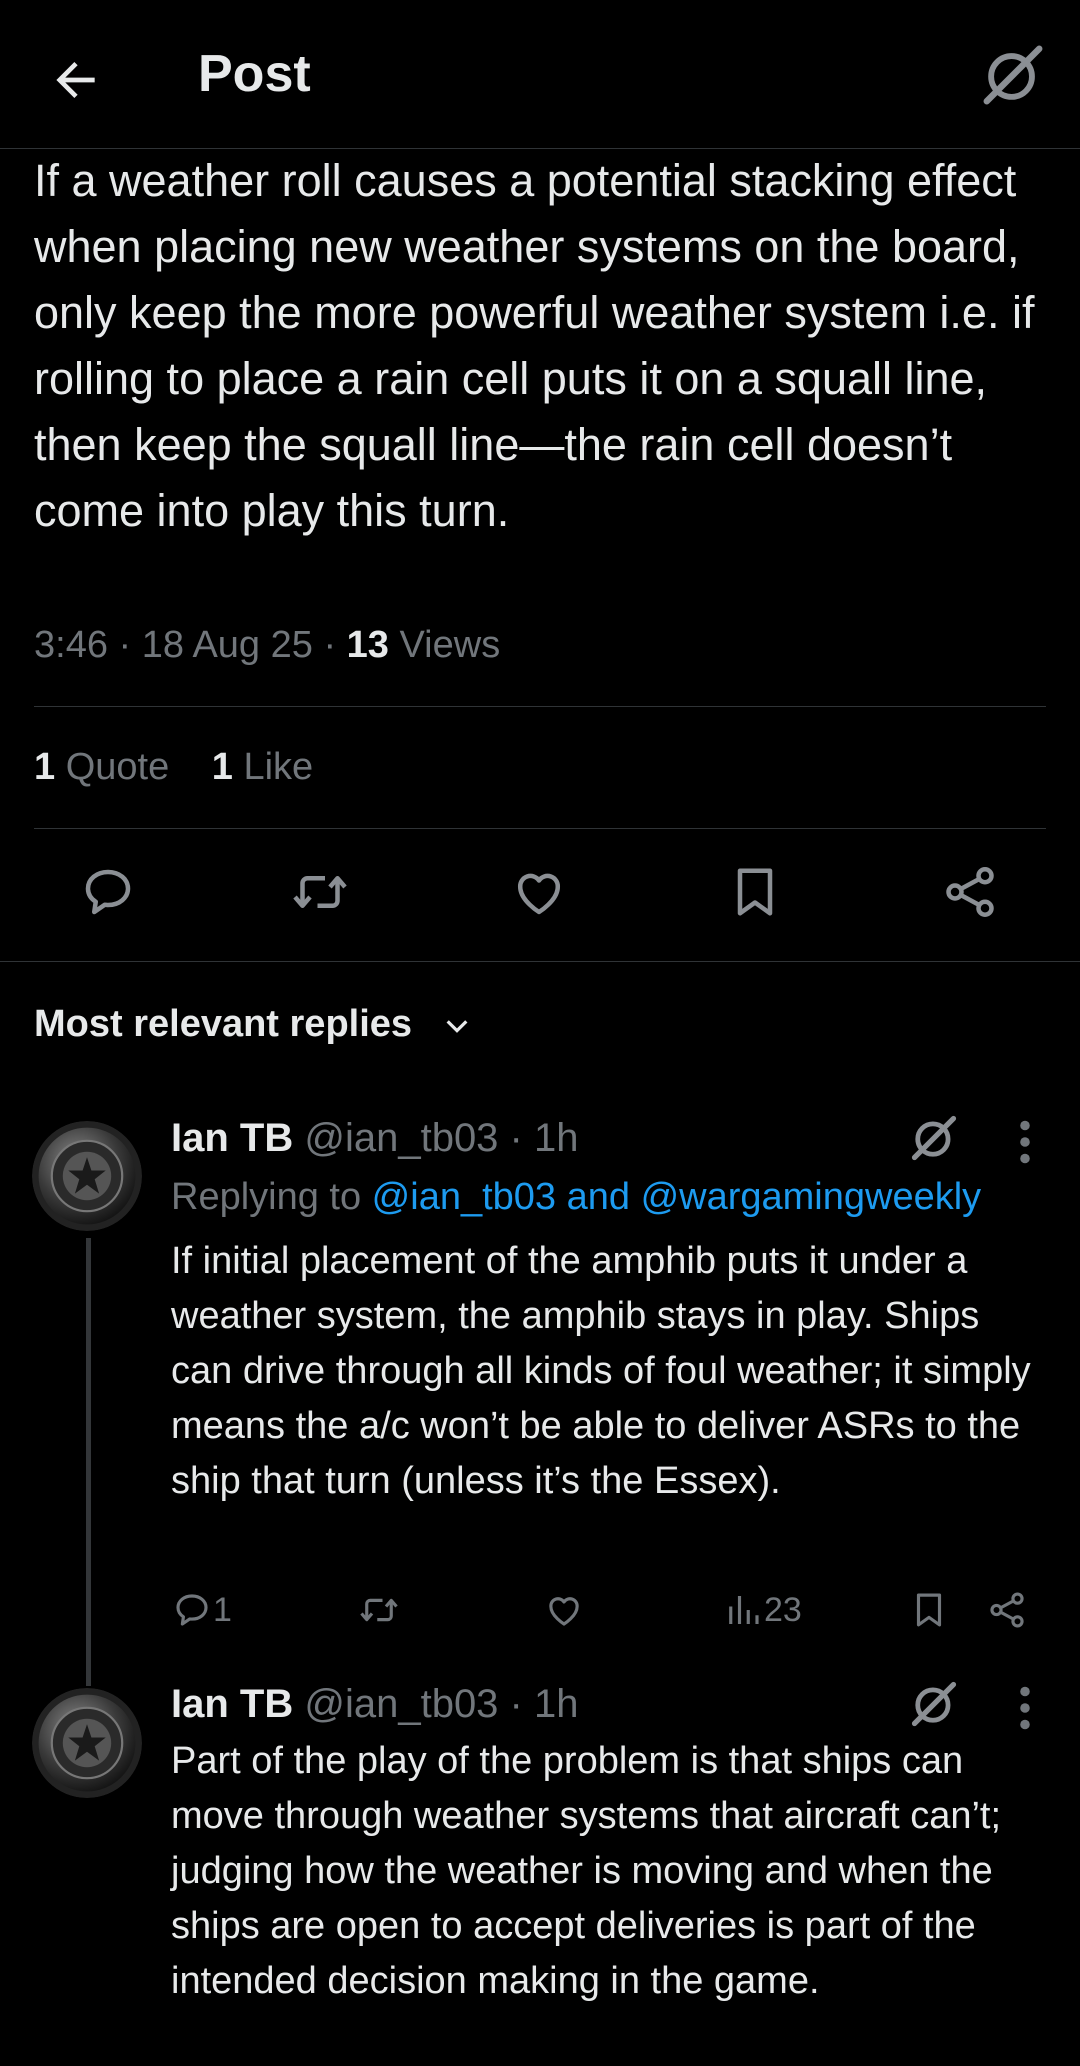  I want to click on post-actions, so click(540, 897).